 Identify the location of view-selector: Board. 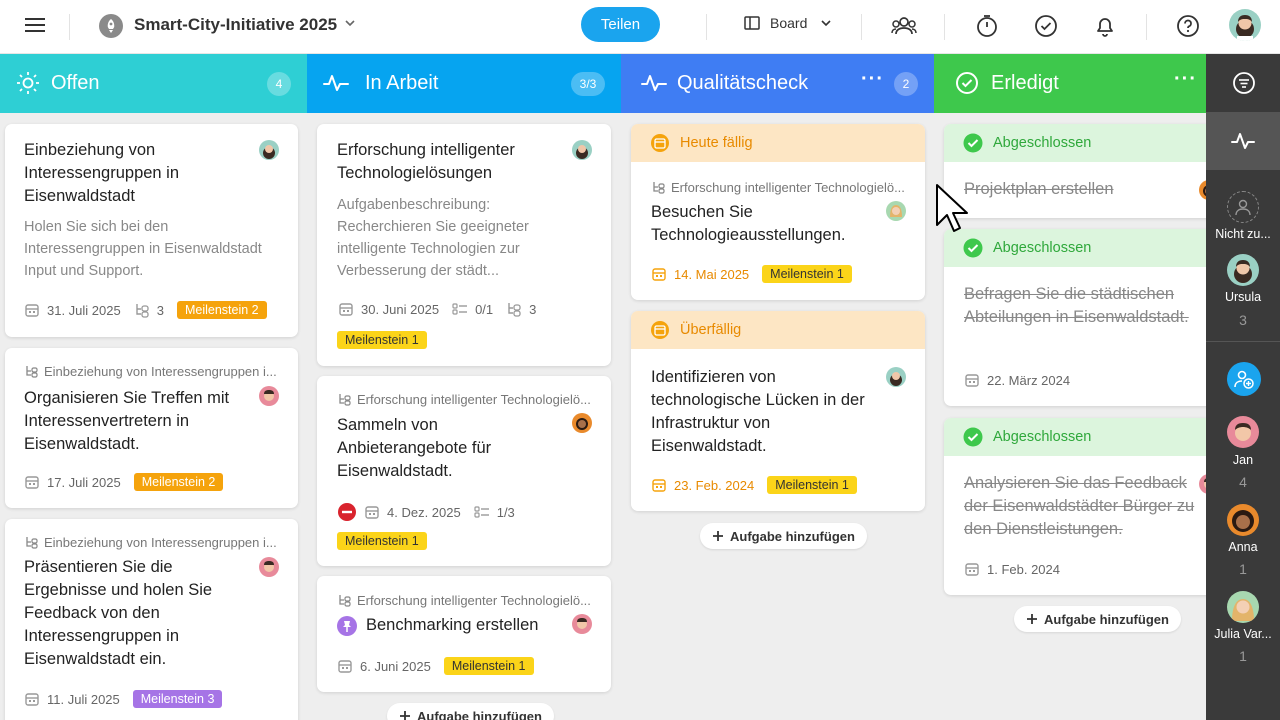
(787, 23).